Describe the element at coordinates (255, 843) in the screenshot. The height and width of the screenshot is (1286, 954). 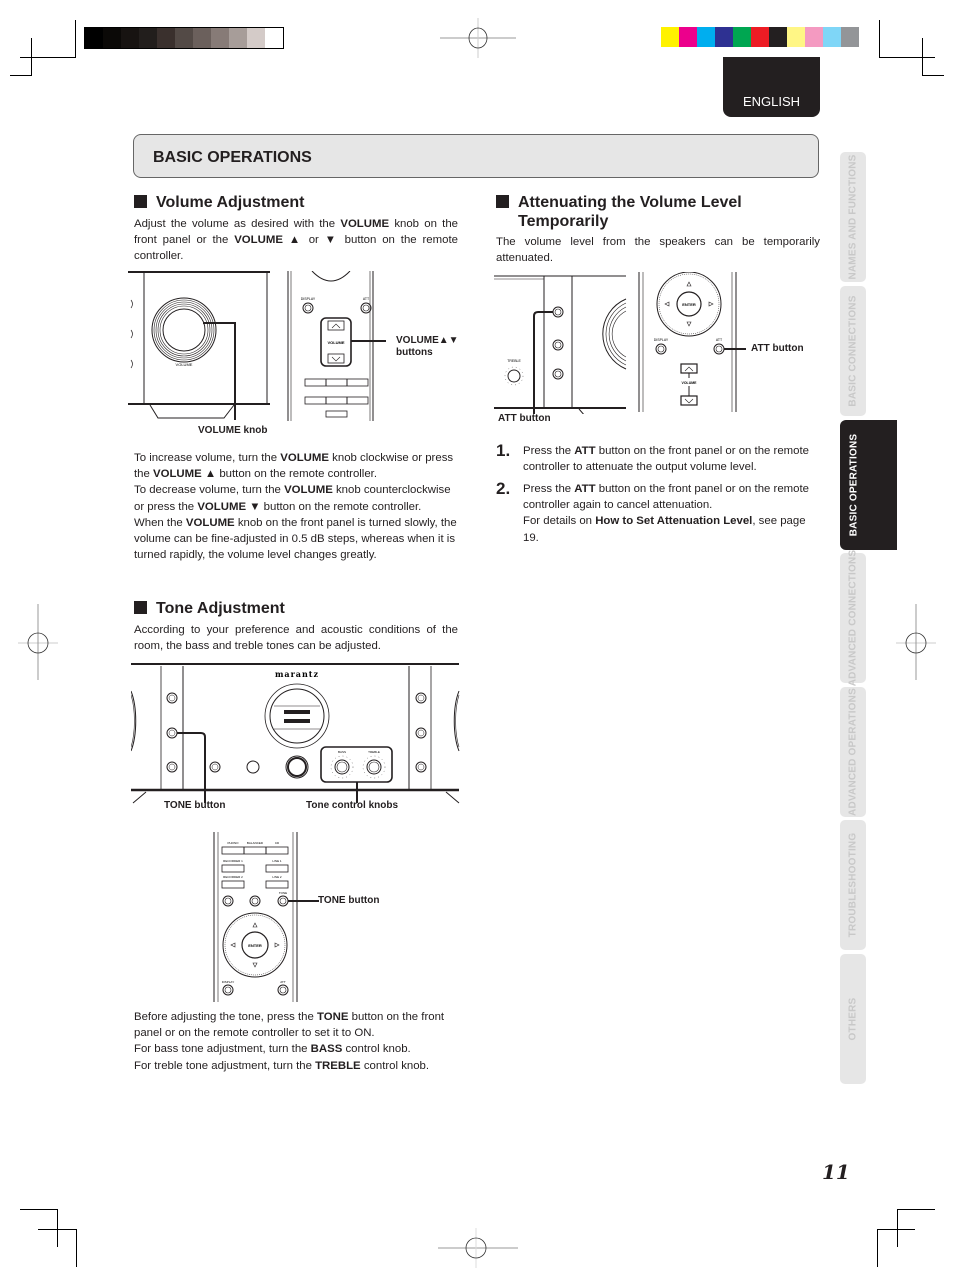
I see `svg-text: BALANCED` at that location.